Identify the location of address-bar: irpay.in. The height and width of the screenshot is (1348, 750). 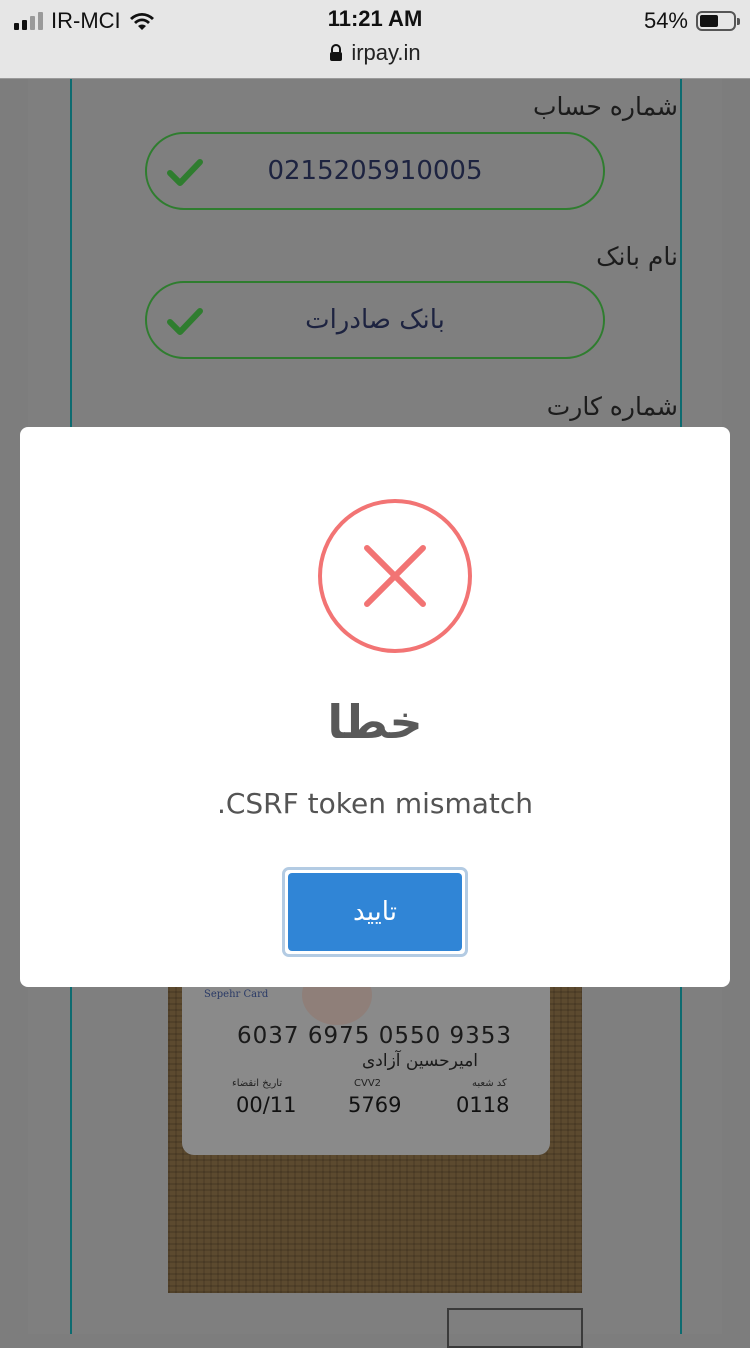
(375, 53).